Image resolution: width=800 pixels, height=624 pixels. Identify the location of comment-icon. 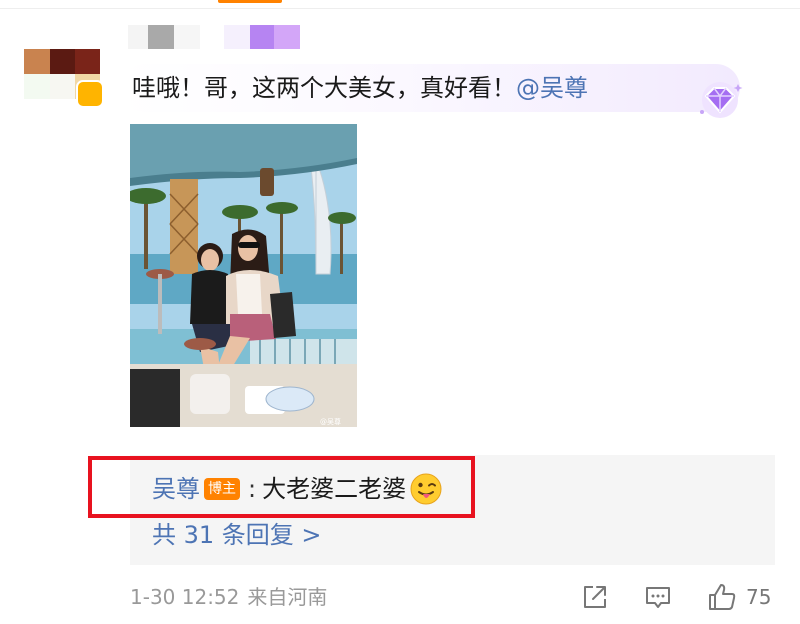
(658, 597).